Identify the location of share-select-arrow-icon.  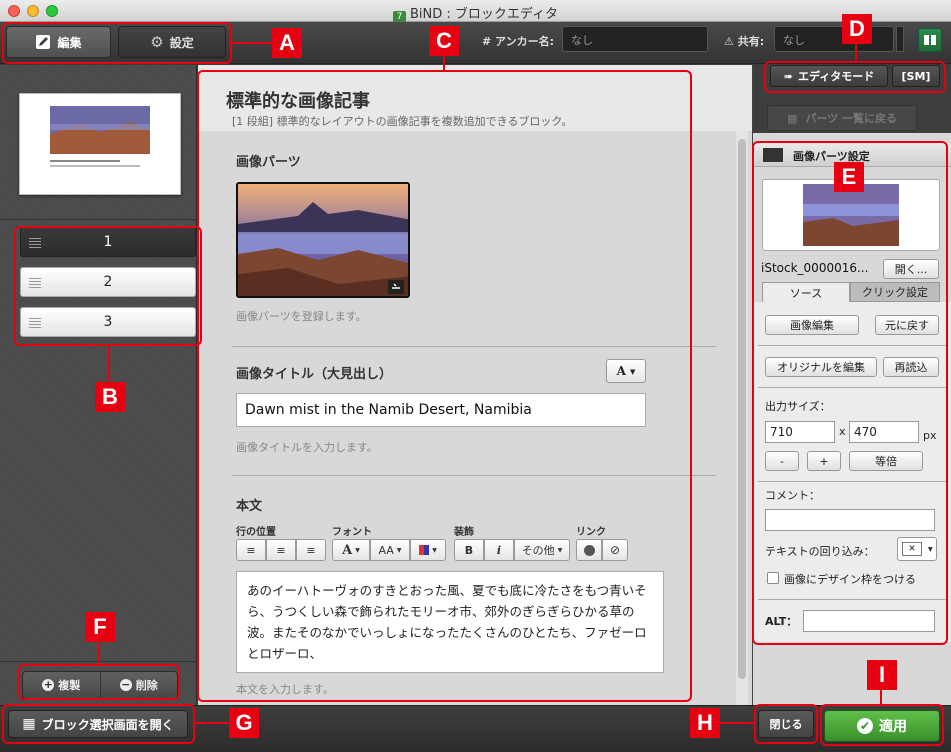
(900, 39).